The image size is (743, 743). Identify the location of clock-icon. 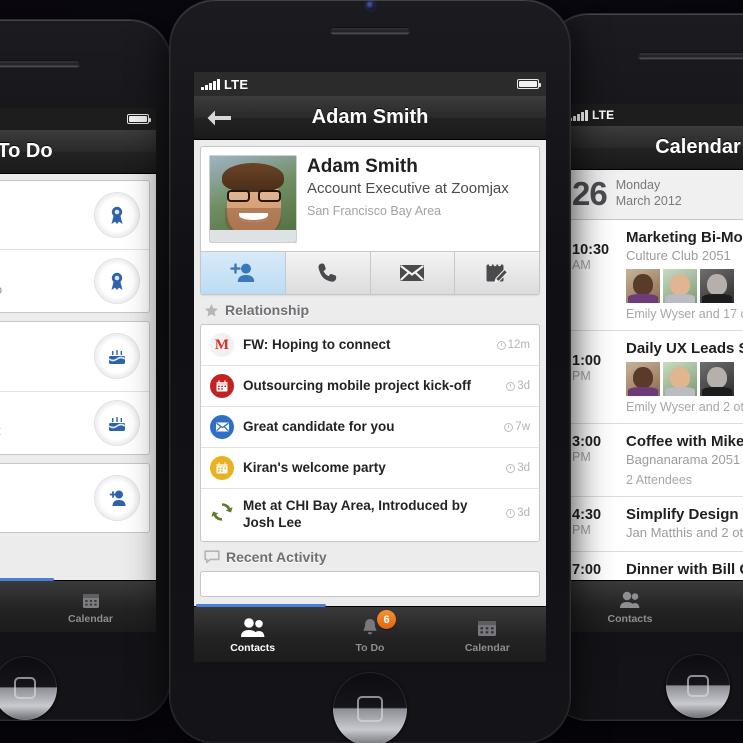
(501, 345).